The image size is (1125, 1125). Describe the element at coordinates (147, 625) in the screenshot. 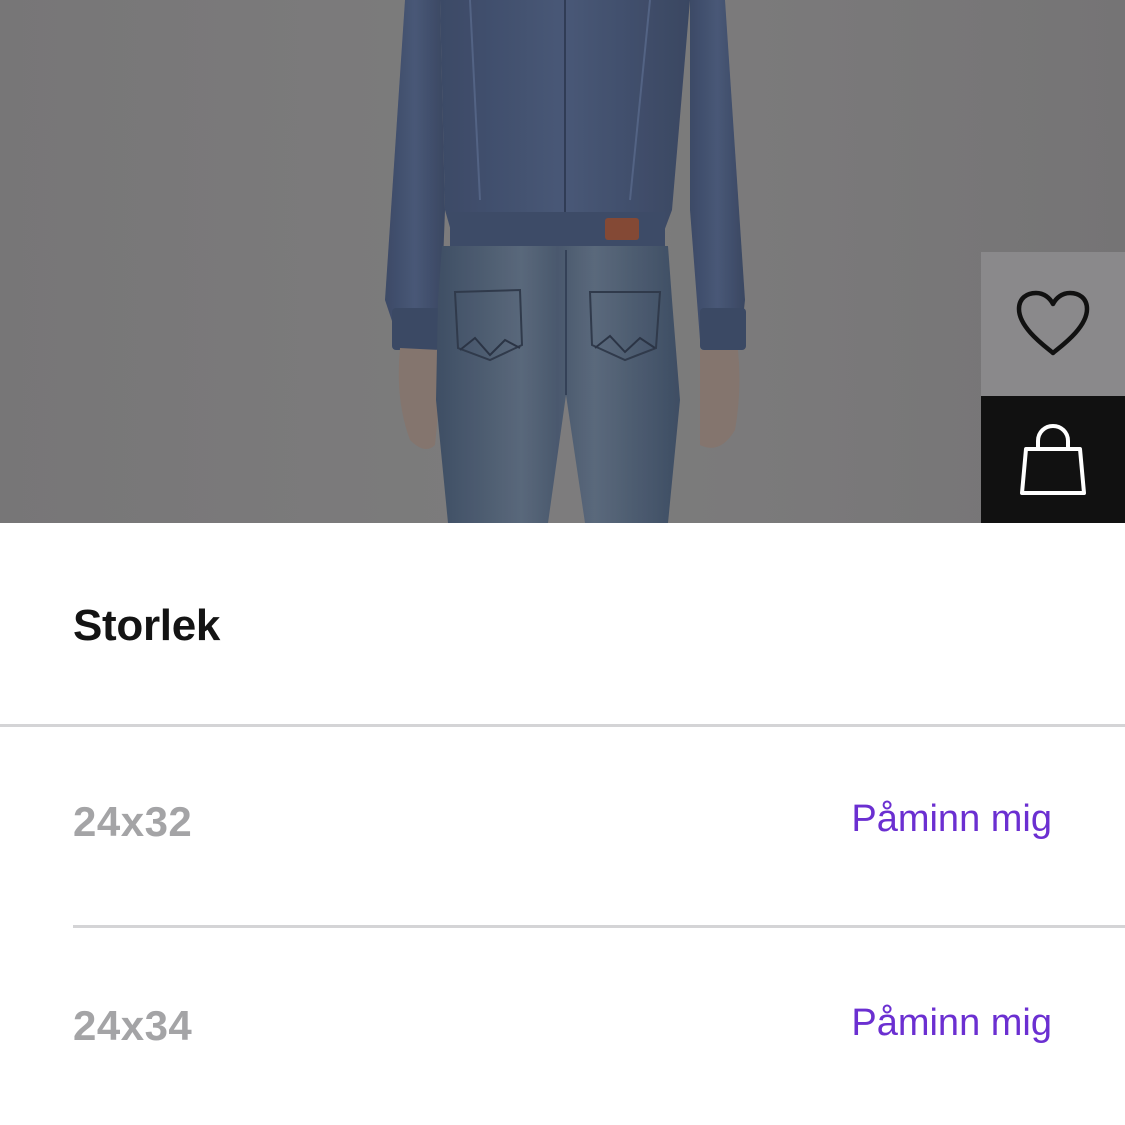

I see `sheet-title: Storlek` at that location.